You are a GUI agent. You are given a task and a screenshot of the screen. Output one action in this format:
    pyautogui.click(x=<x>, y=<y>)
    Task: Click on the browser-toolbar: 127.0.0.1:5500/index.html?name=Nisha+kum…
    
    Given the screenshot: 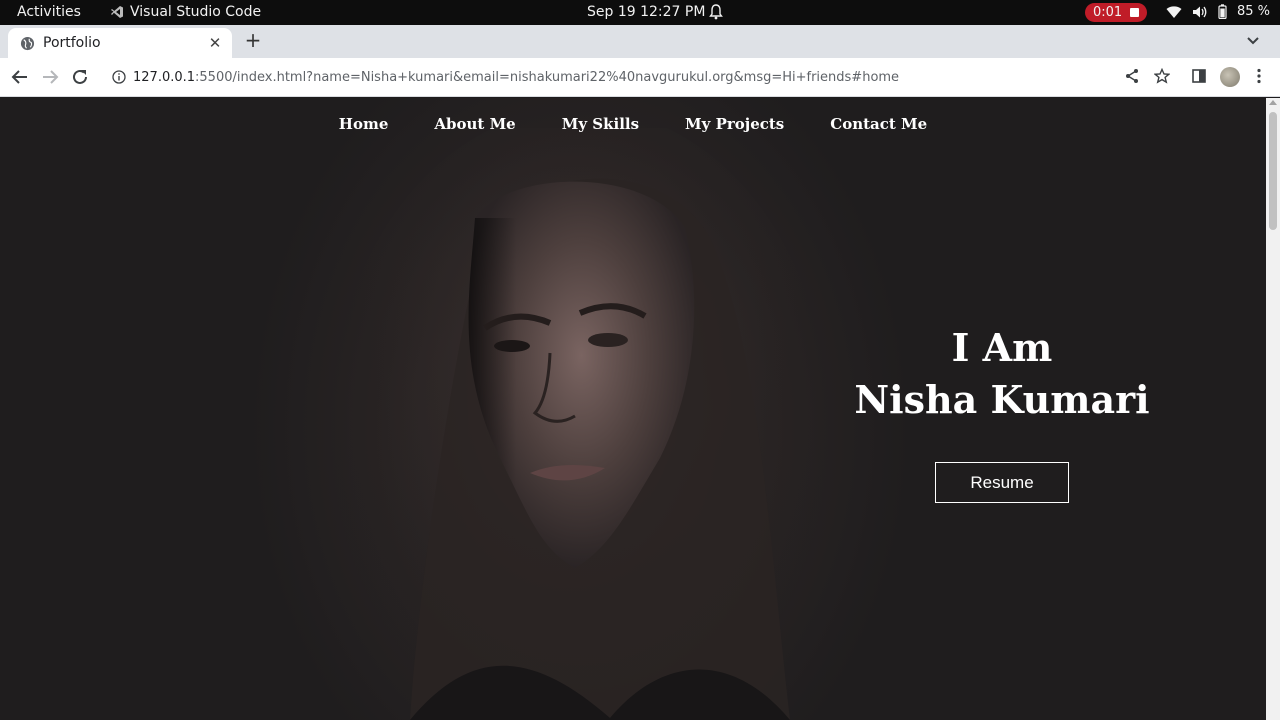 What is the action you would take?
    pyautogui.click(x=640, y=77)
    